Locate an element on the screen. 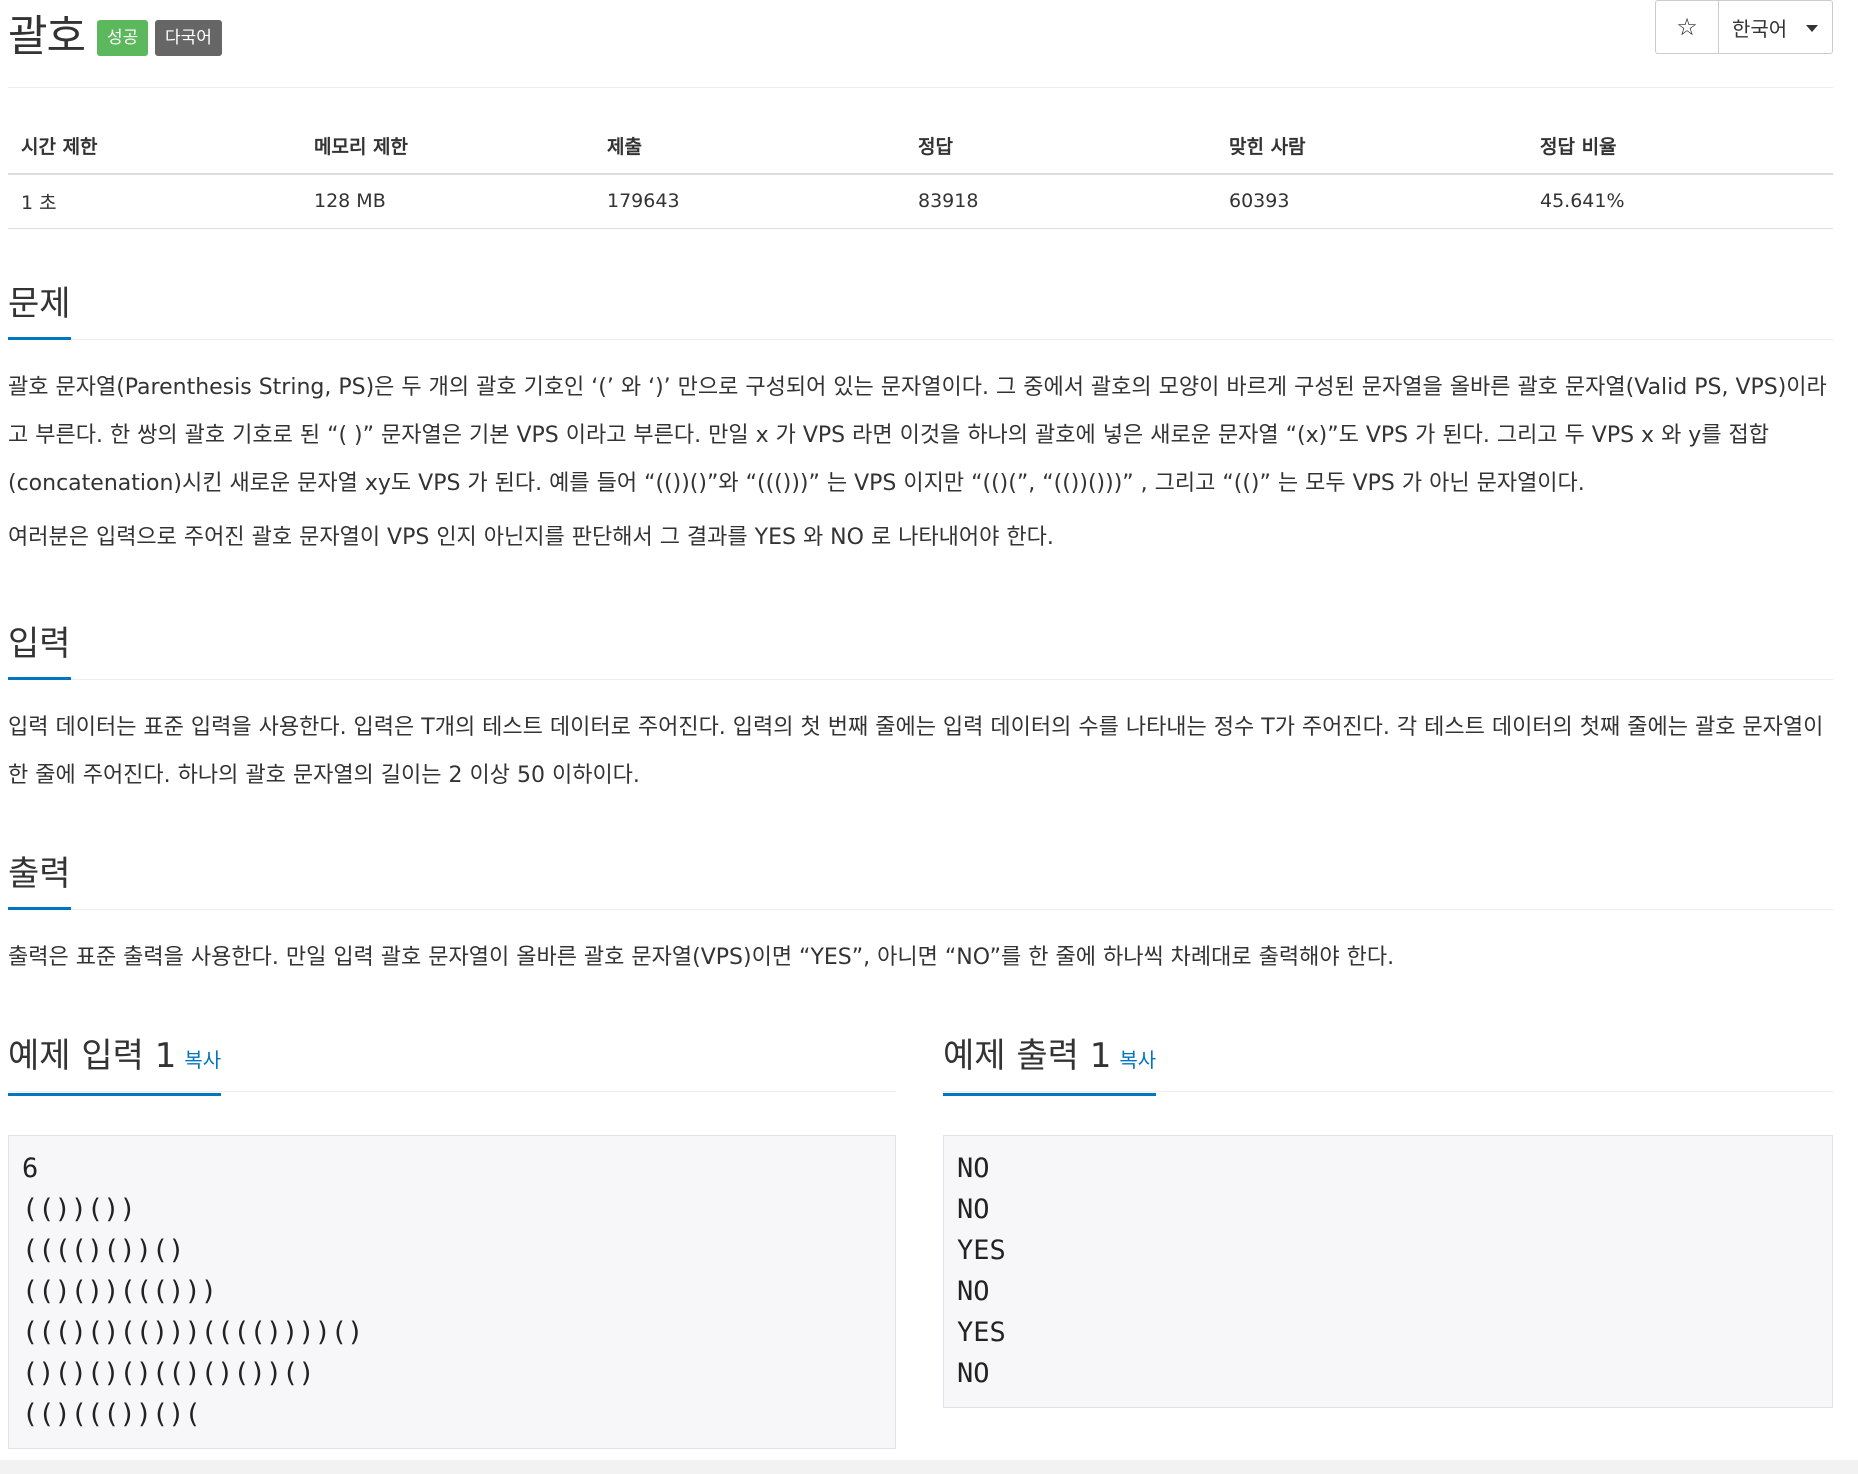 This screenshot has height=1474, width=1858. copy-sample-input-button: 복사 is located at coordinates (202, 1060).